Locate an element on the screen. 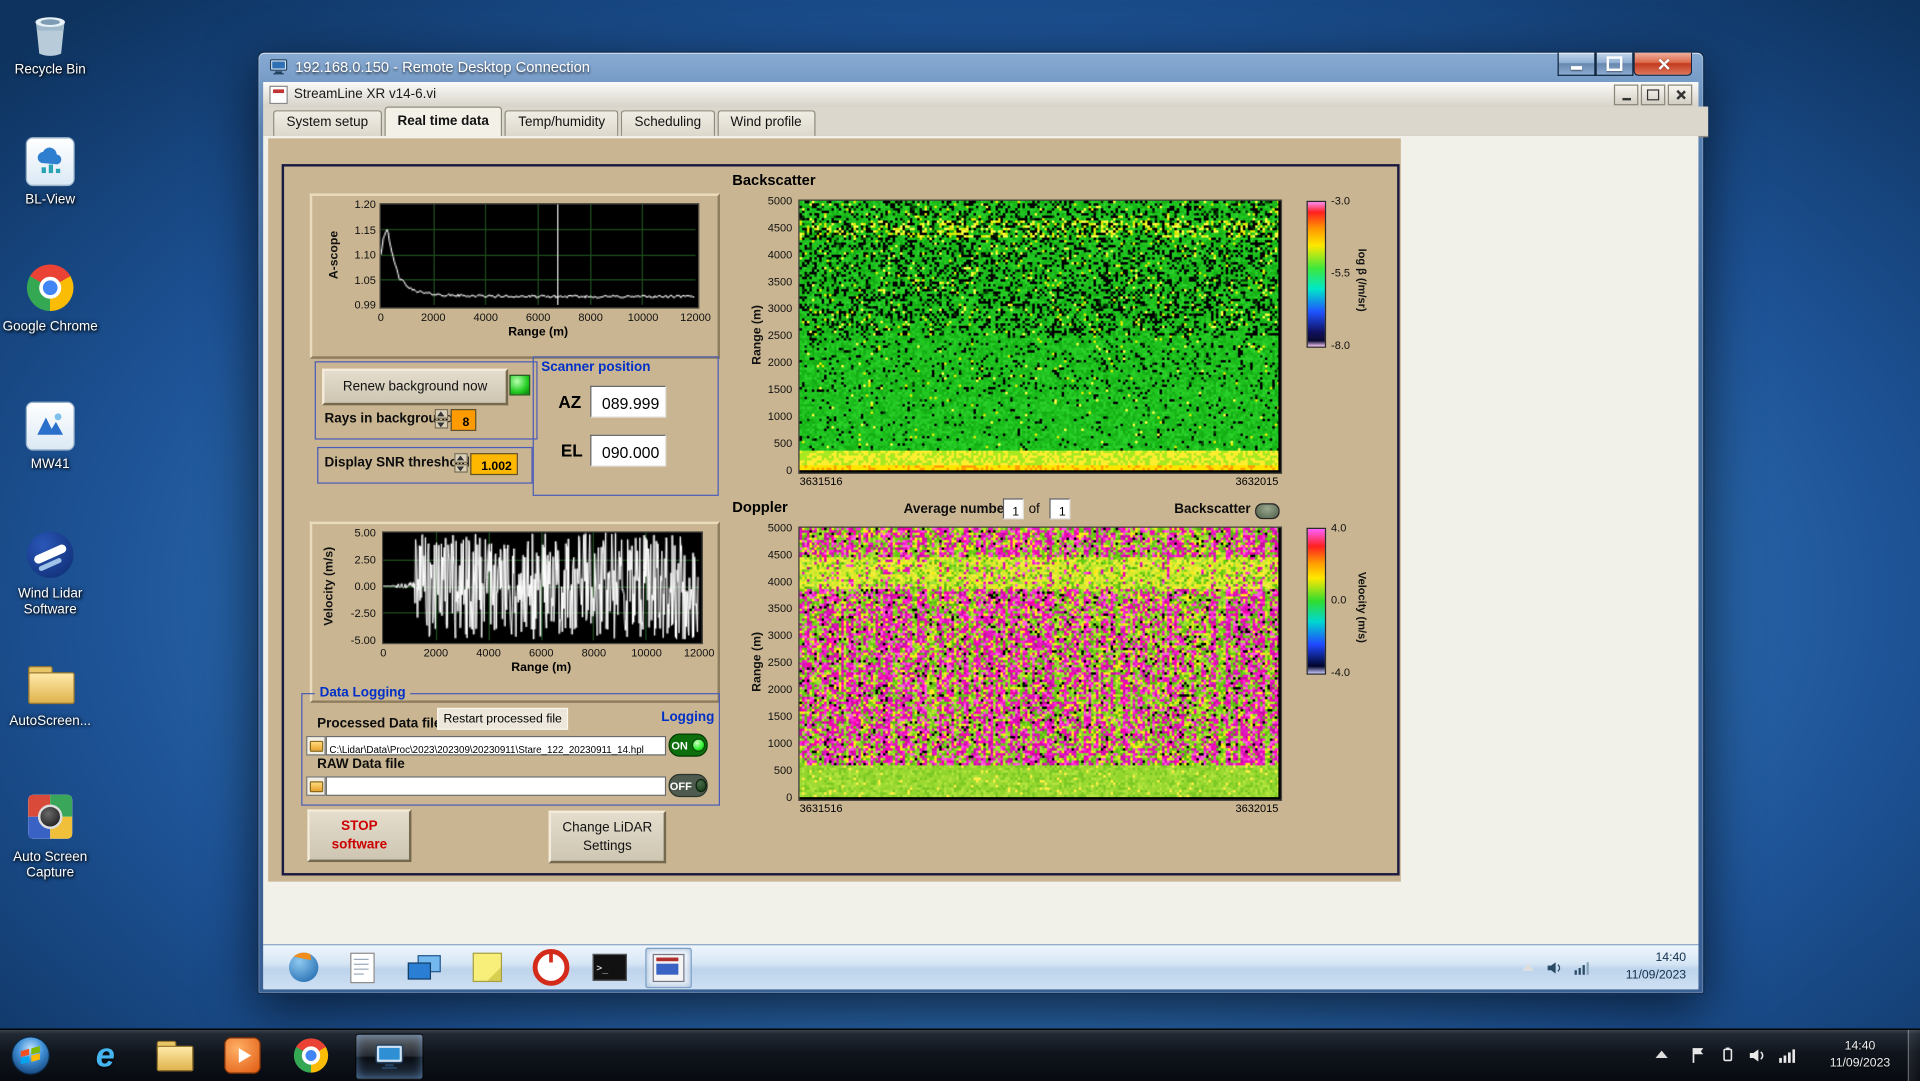  desktop-icon-bl-view: BL-View is located at coordinates (50, 171).